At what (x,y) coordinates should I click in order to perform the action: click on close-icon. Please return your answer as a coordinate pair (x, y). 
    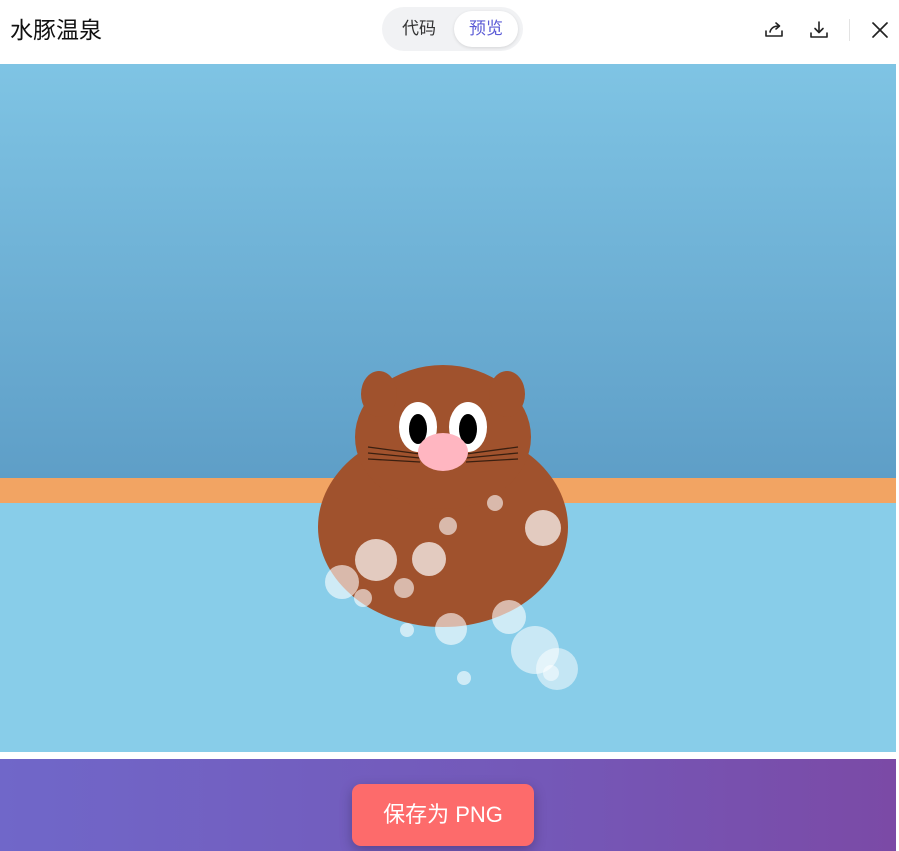
    Looking at the image, I should click on (880, 30).